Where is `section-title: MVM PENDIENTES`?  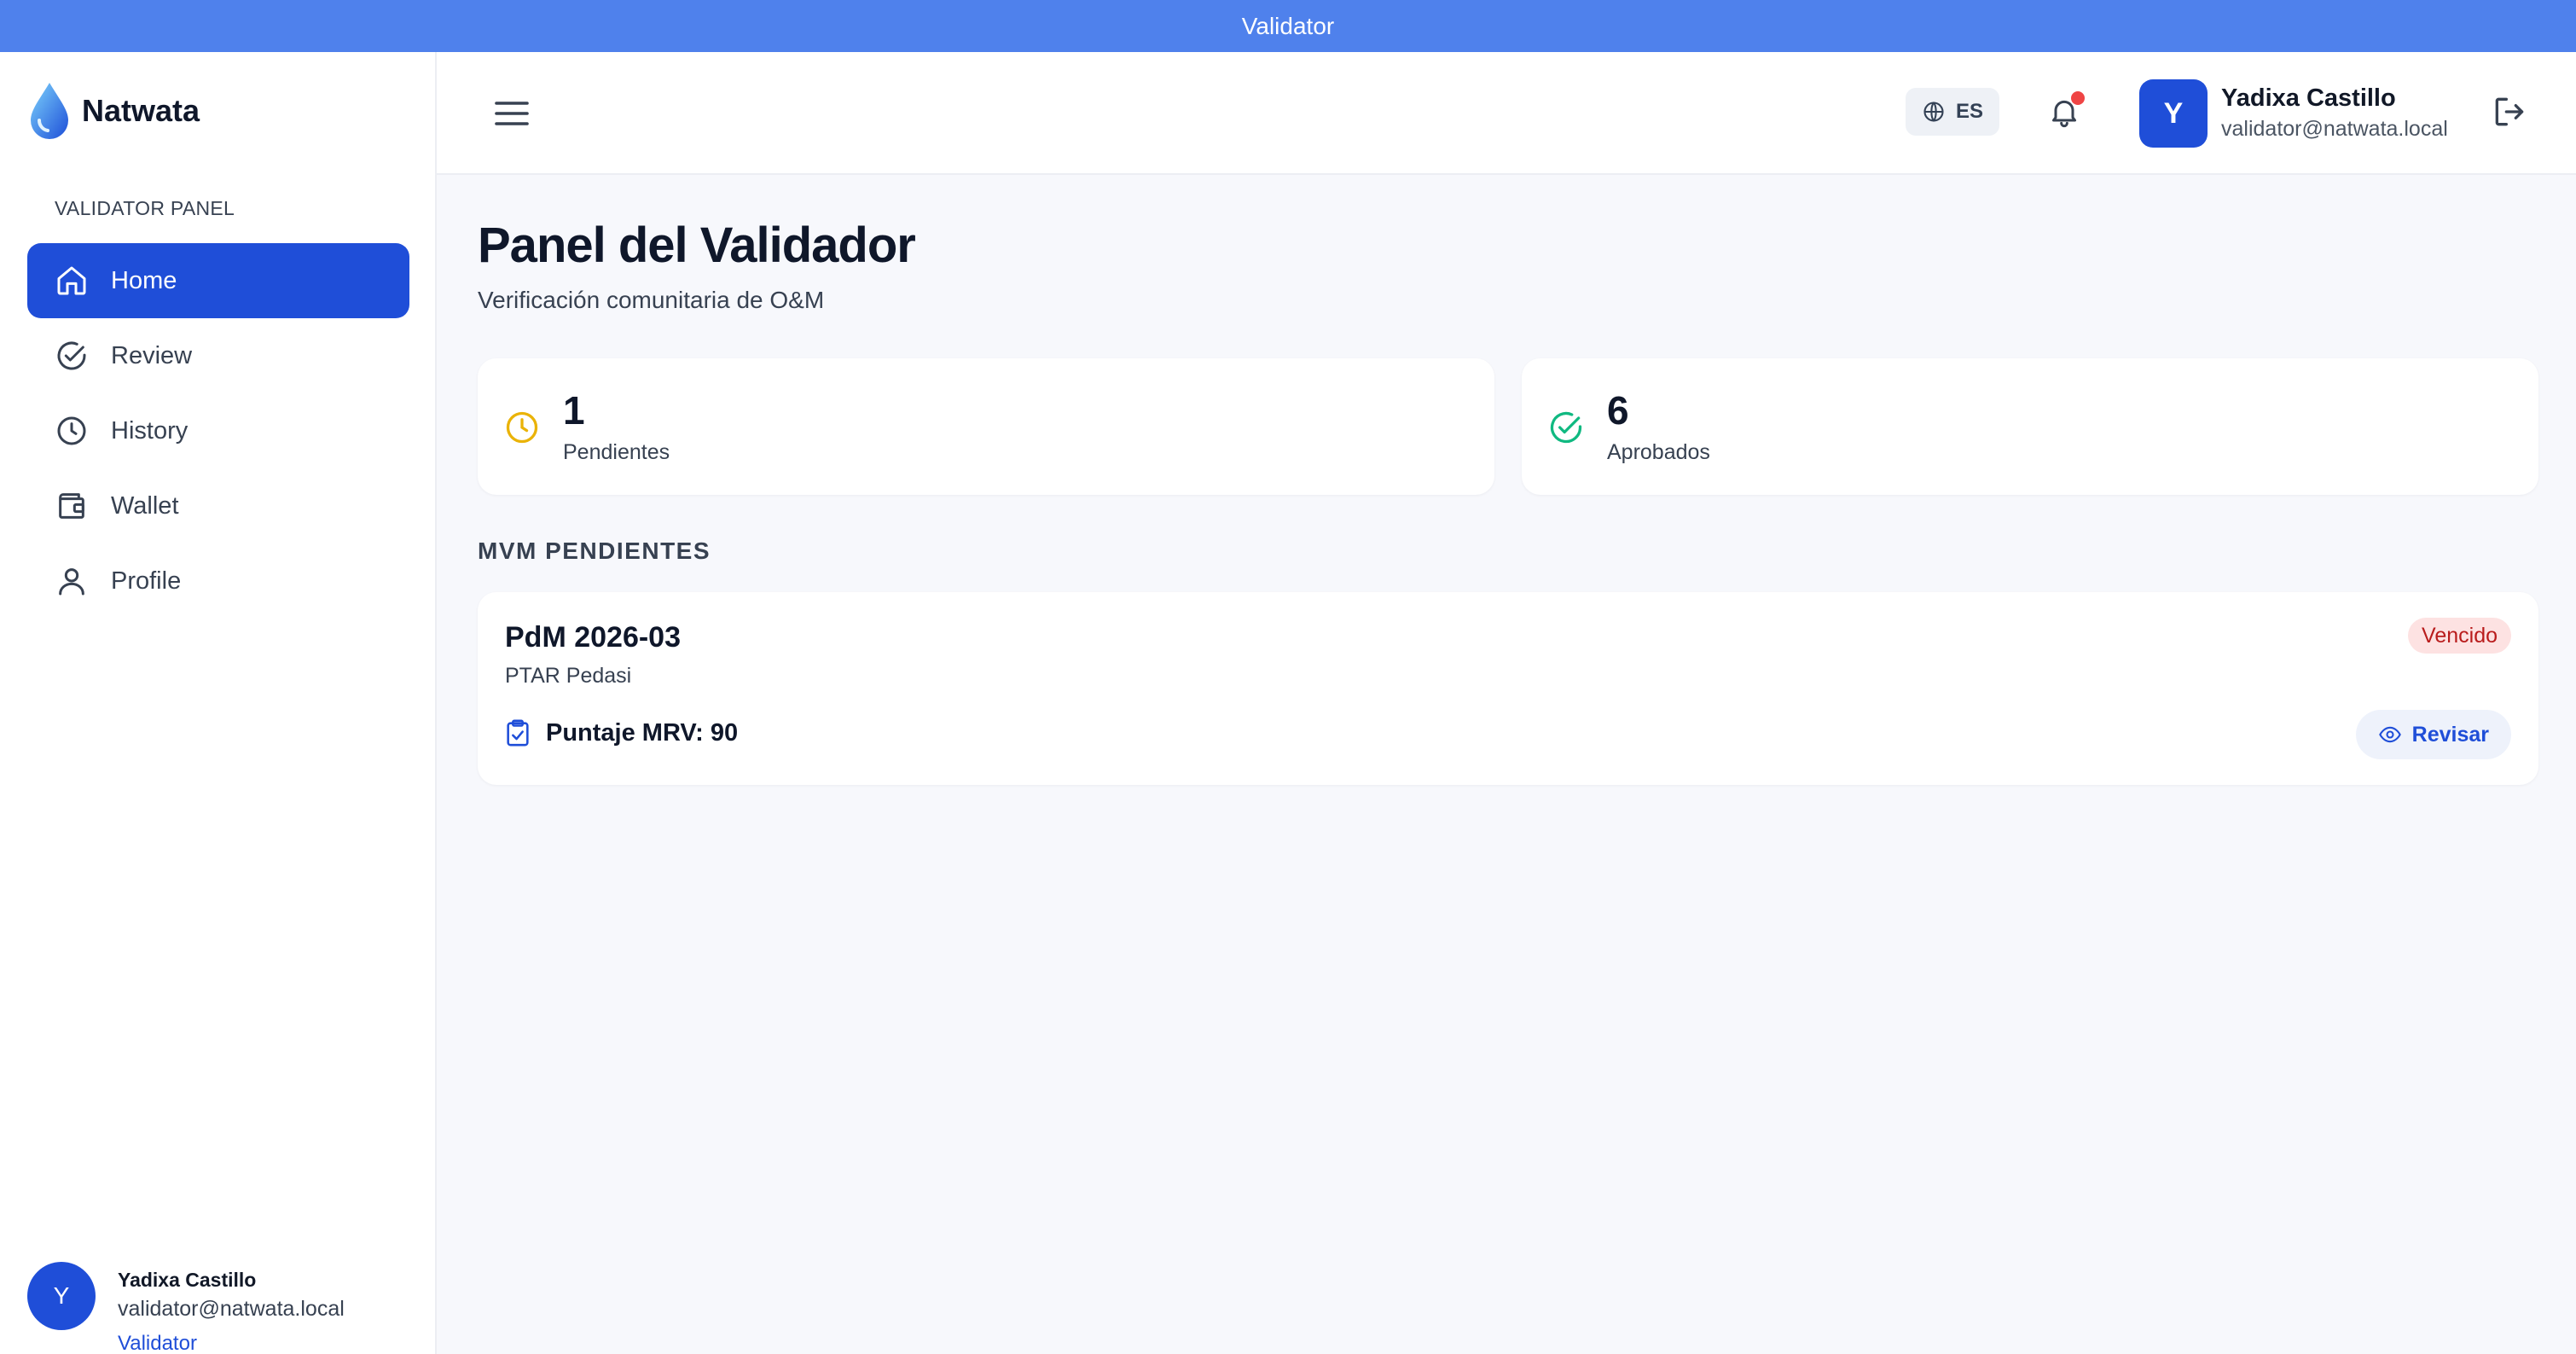 section-title: MVM PENDIENTES is located at coordinates (594, 551).